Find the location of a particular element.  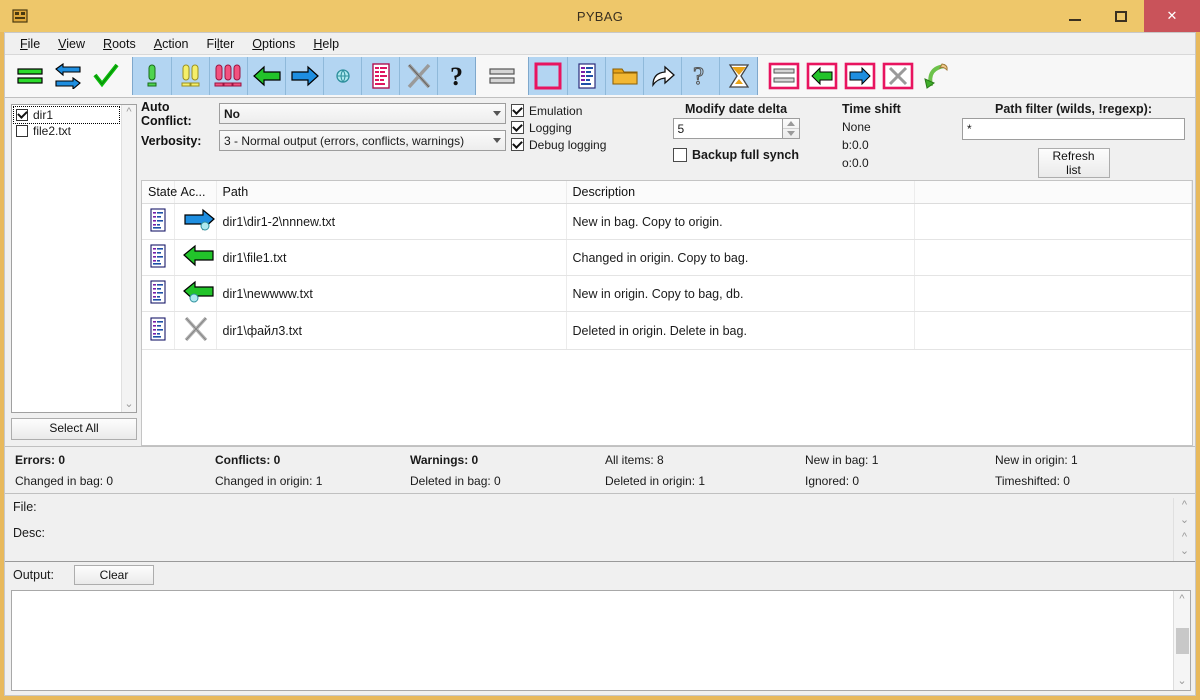

desc-scrollbar: ^ ⌄ is located at coordinates (1184, 545).